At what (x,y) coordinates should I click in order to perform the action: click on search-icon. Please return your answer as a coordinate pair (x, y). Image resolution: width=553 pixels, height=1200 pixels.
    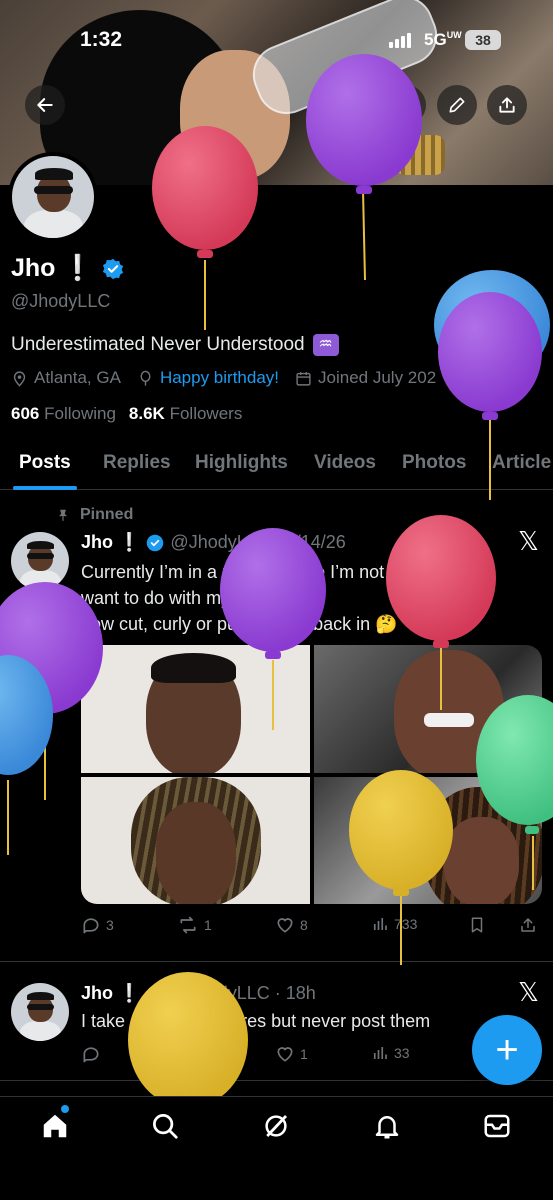
    Looking at the image, I should click on (165, 1126).